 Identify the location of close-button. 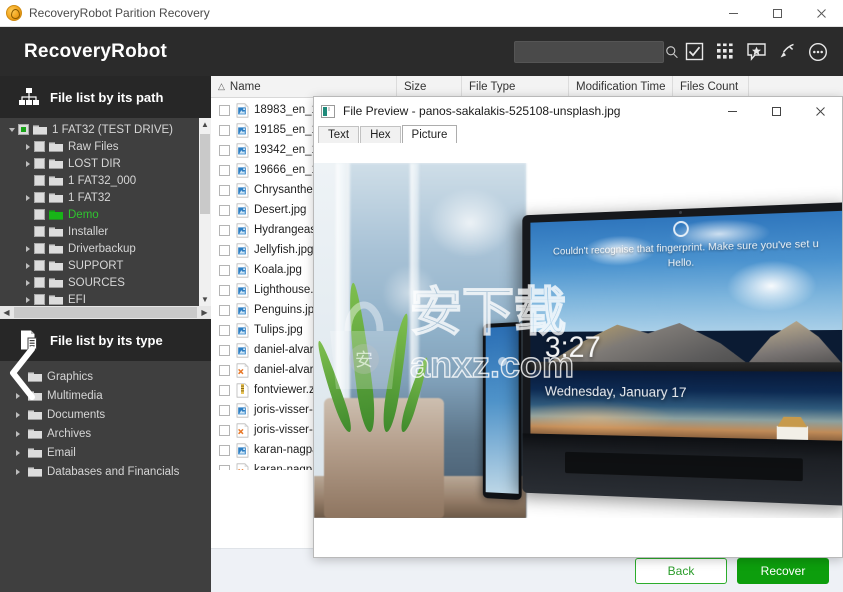
(821, 13).